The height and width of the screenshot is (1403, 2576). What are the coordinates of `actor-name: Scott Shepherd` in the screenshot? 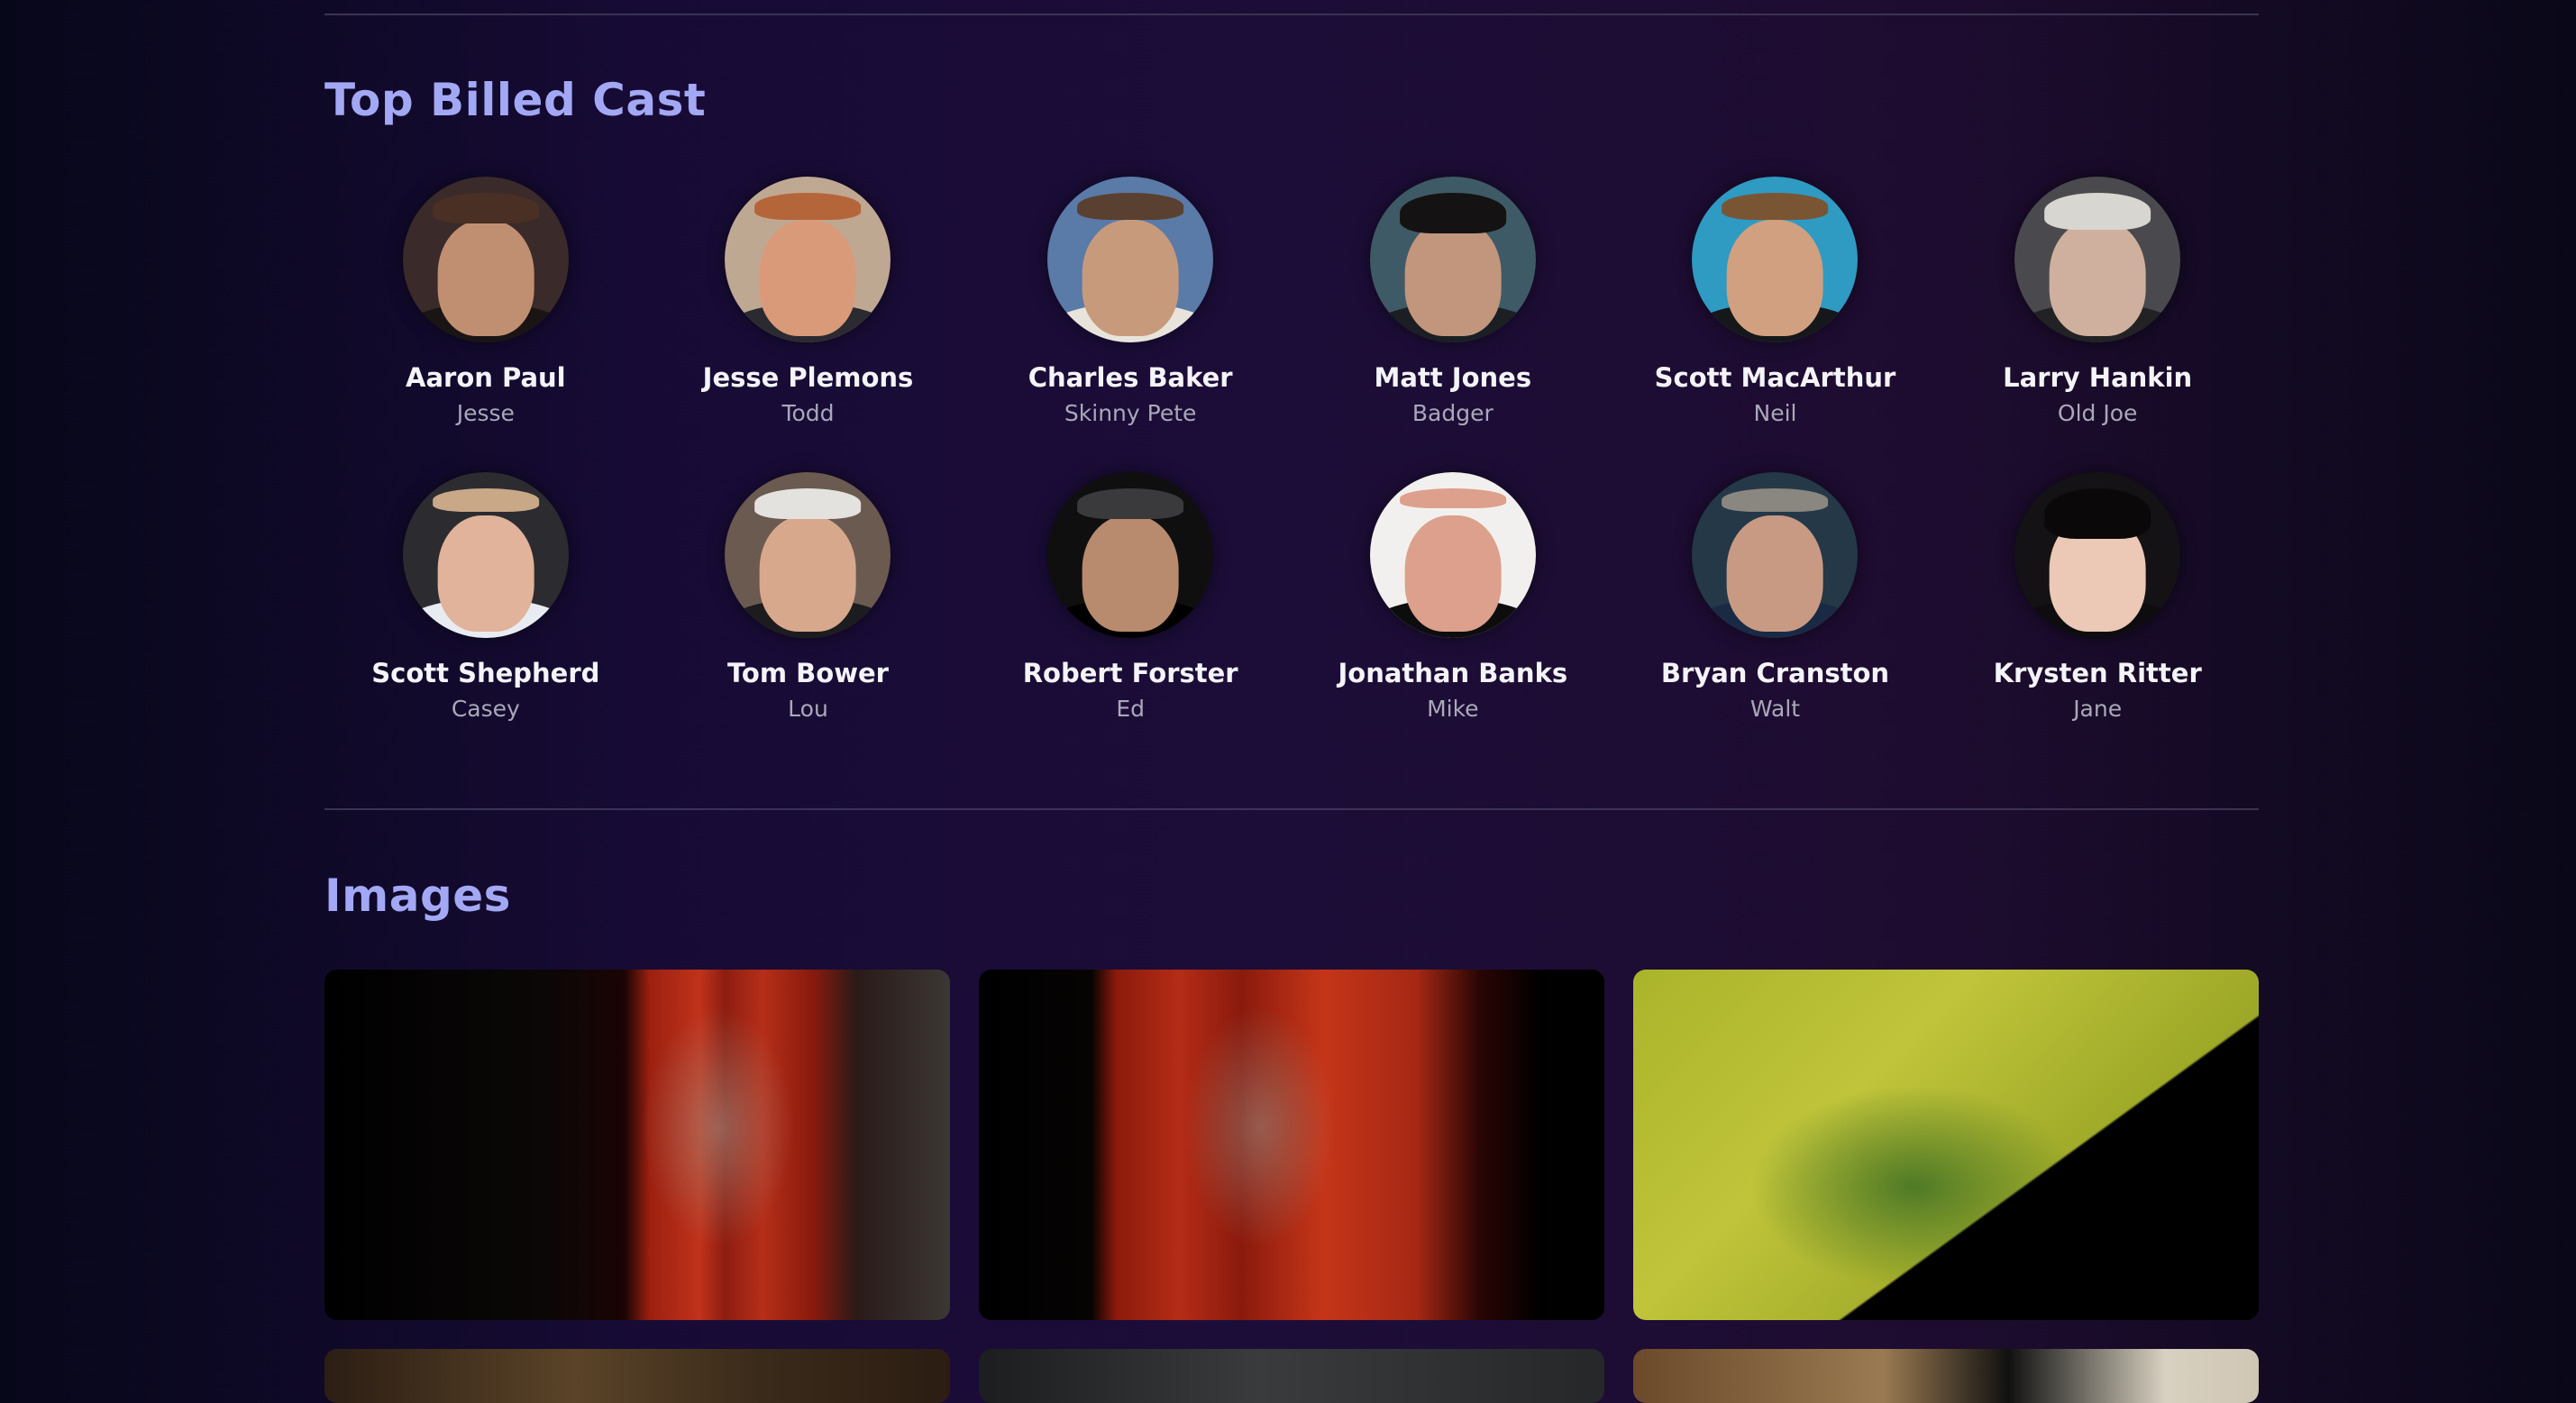 It's located at (485, 673).